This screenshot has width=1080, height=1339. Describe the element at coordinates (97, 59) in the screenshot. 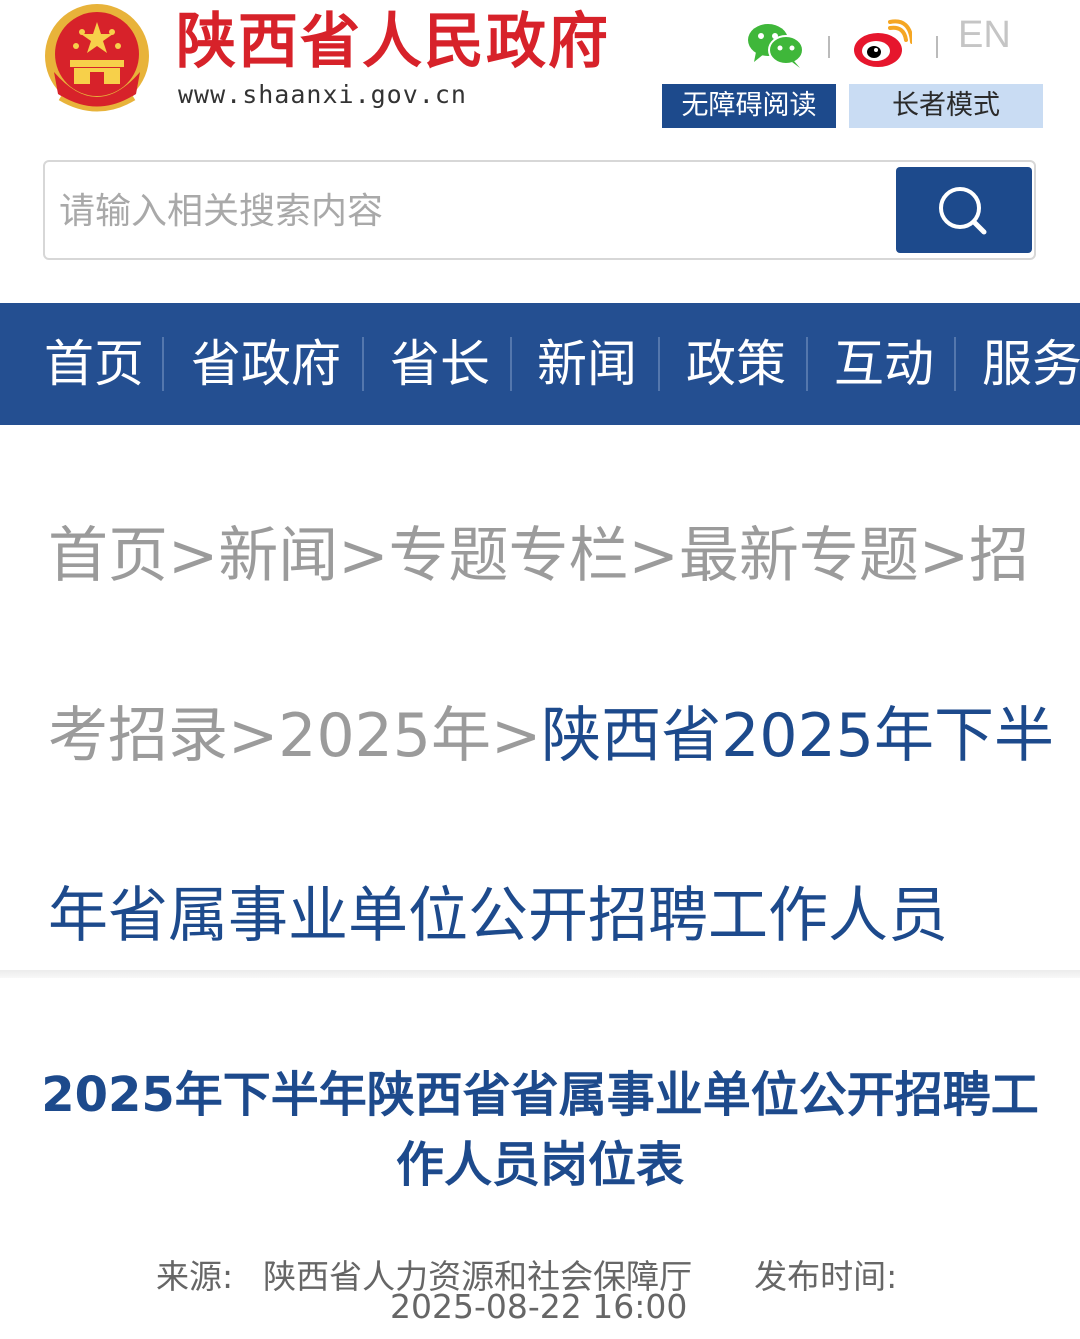

I see `national-emblem-icon` at that location.